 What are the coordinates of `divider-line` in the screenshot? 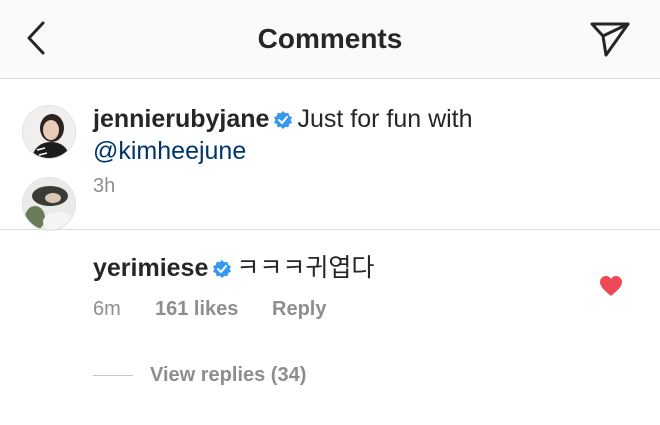 It's located at (113, 375).